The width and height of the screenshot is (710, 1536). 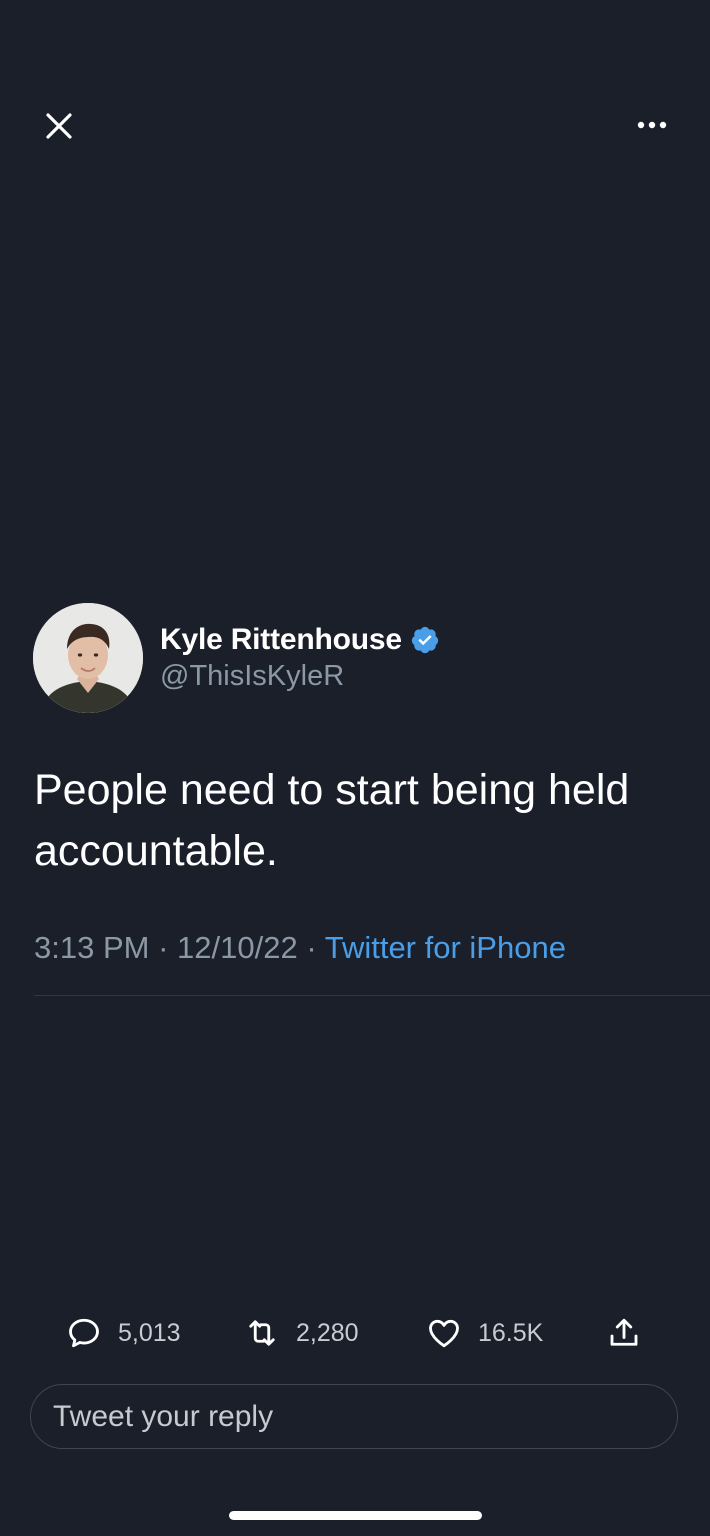 I want to click on reply-icon, so click(x=84, y=1333).